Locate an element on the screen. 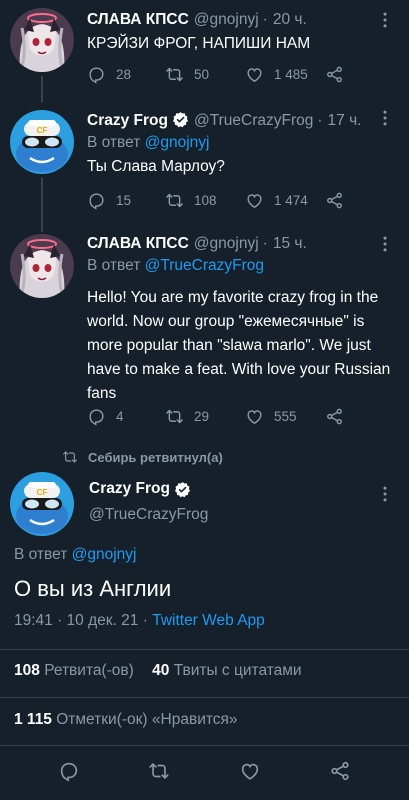  likes-count: 1 115 is located at coordinates (33, 719).